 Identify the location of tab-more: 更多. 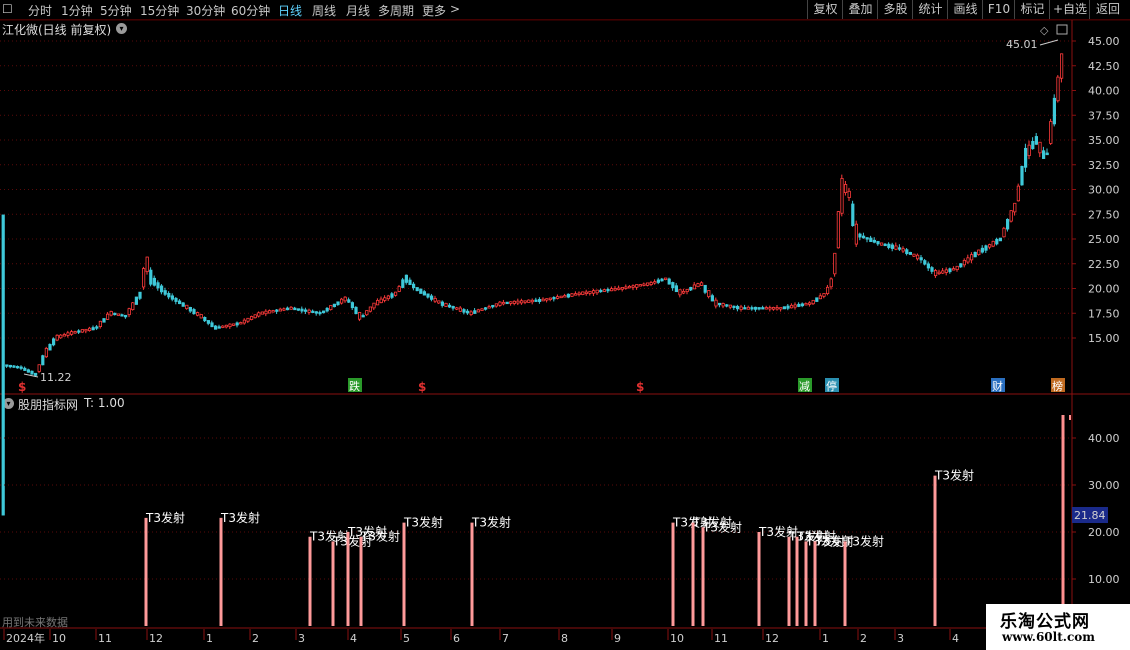
(434, 10).